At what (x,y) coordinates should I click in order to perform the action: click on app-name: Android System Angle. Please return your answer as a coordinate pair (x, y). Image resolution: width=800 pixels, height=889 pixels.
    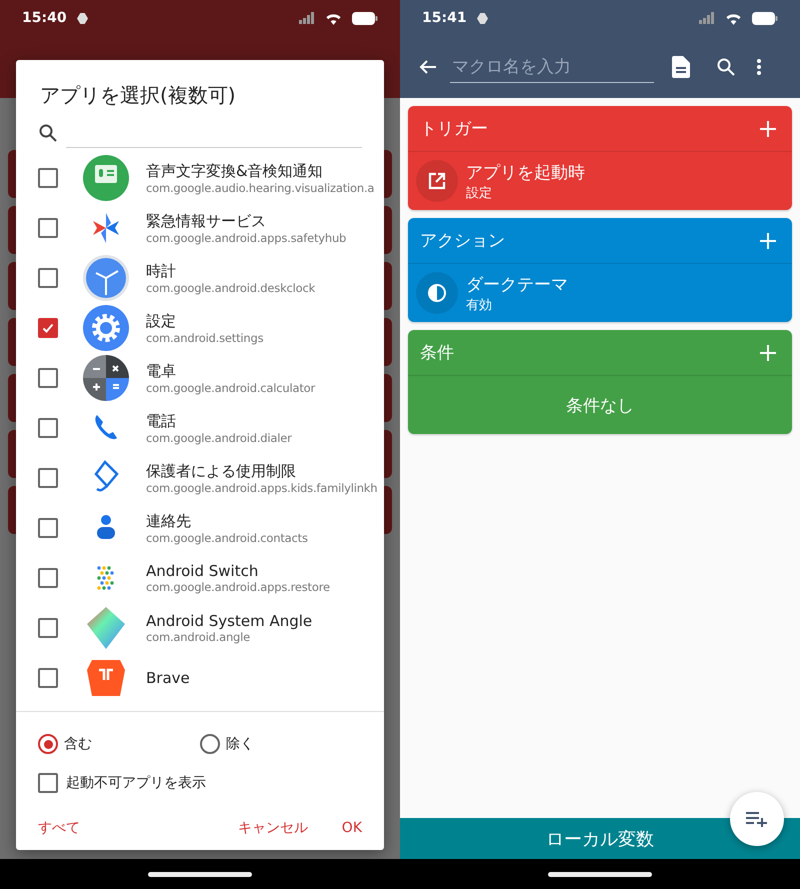
    Looking at the image, I should click on (229, 621).